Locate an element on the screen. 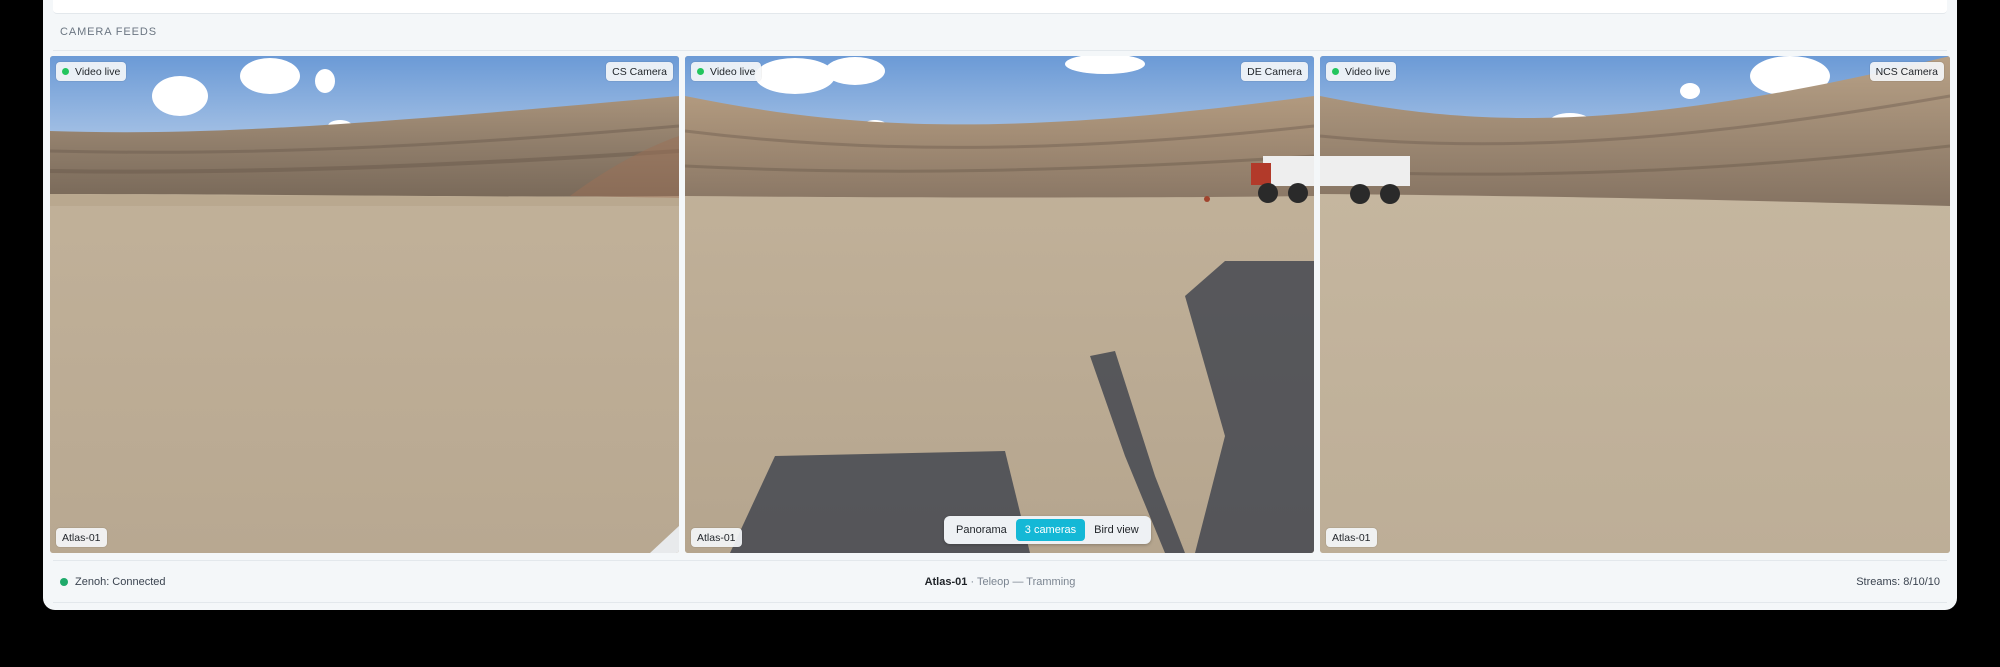 Image resolution: width=2000 pixels, height=667 pixels. status-mode: Teleop — Tramming is located at coordinates (1026, 581).